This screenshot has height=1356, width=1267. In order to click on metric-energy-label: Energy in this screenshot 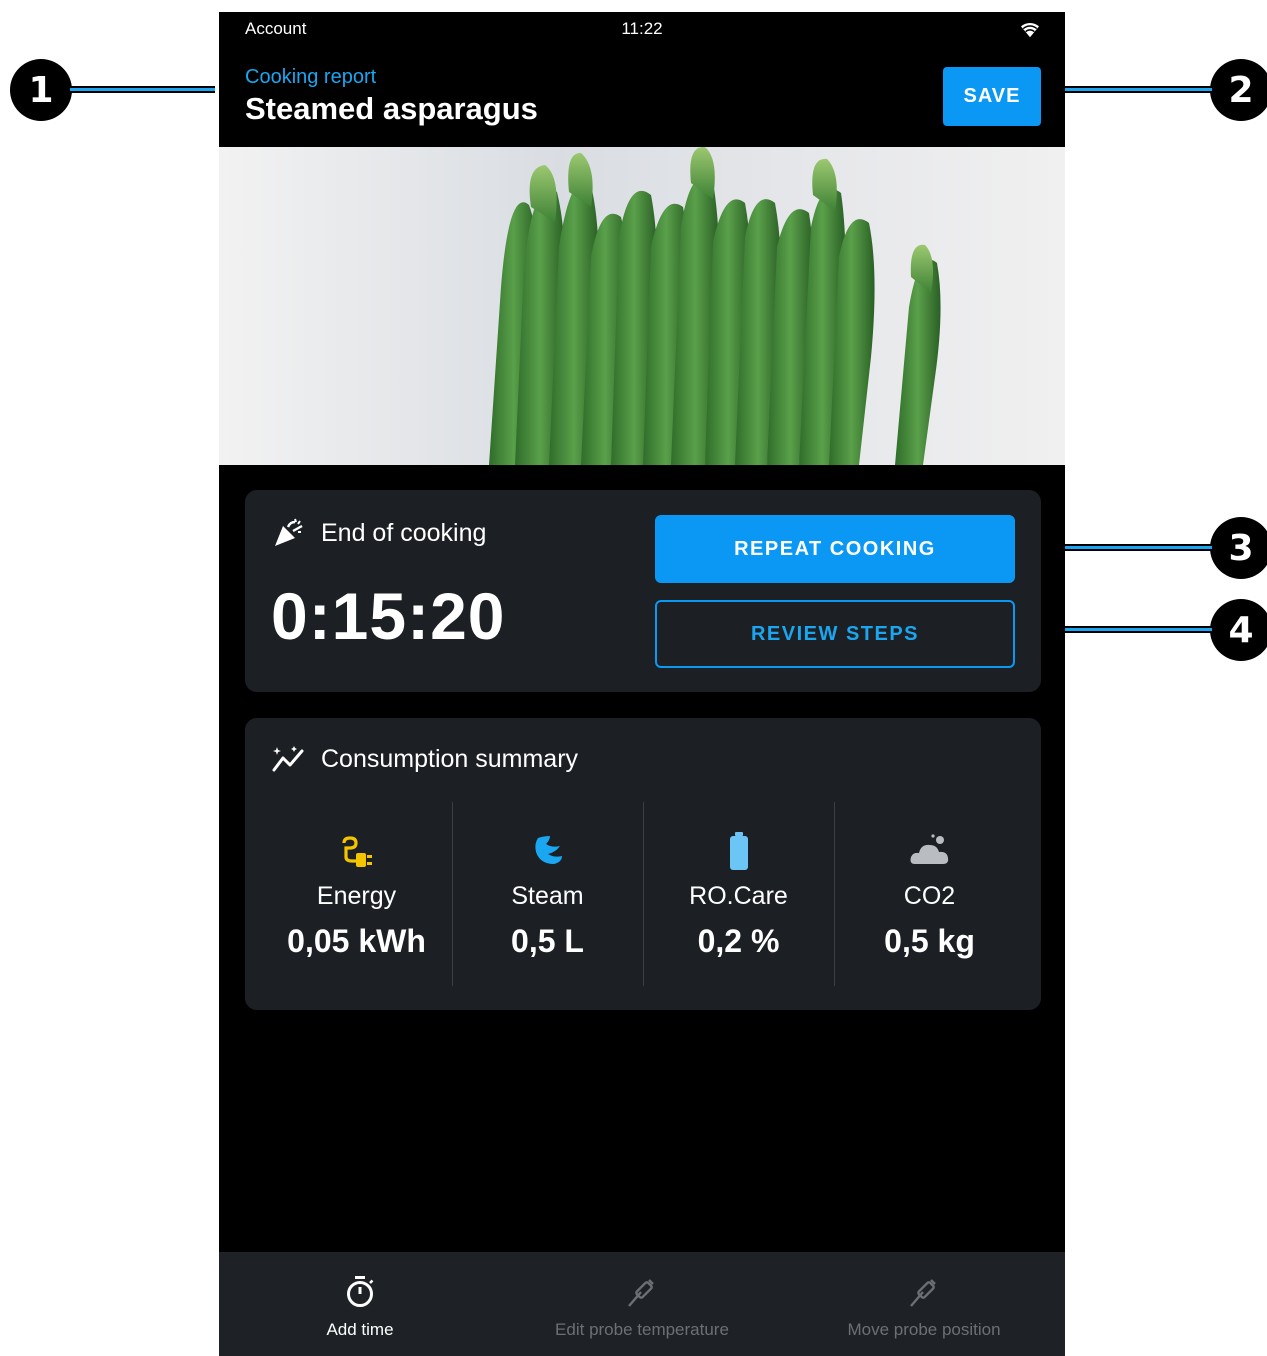, I will do `click(356, 896)`.